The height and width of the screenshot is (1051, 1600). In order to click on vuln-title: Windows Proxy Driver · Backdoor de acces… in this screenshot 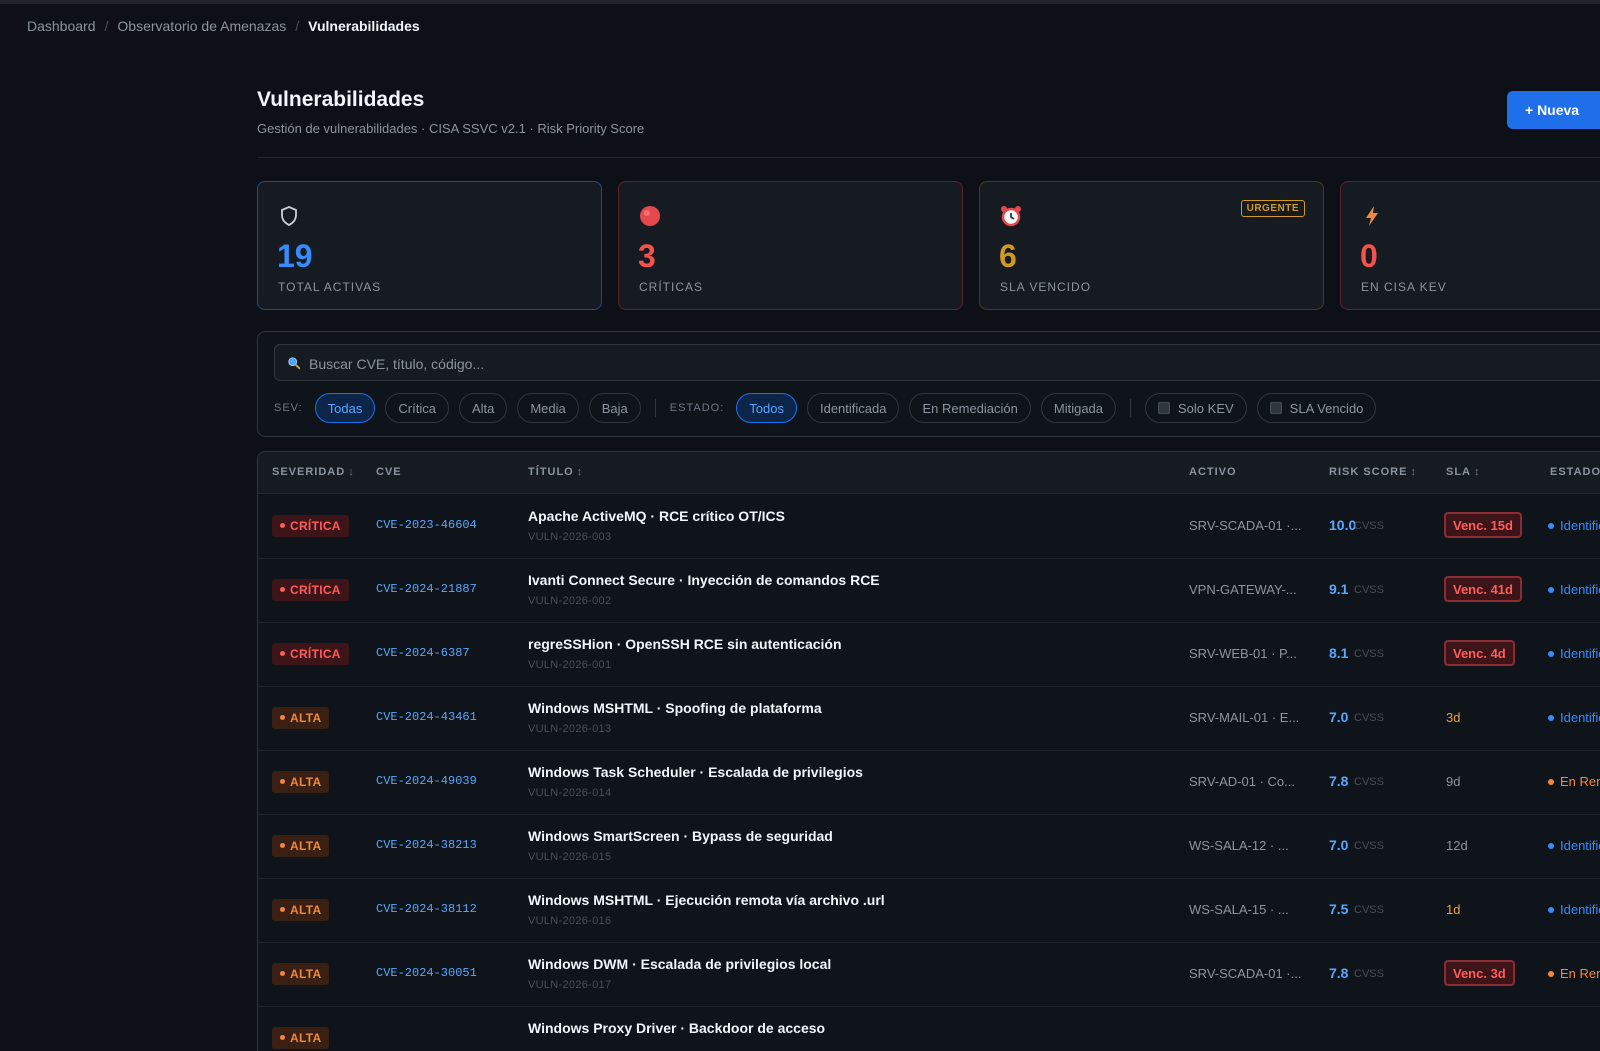, I will do `click(676, 1028)`.